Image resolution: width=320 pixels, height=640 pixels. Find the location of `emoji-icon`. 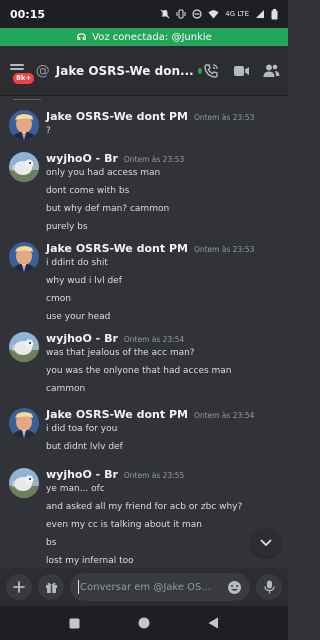

emoji-icon is located at coordinates (234, 587).